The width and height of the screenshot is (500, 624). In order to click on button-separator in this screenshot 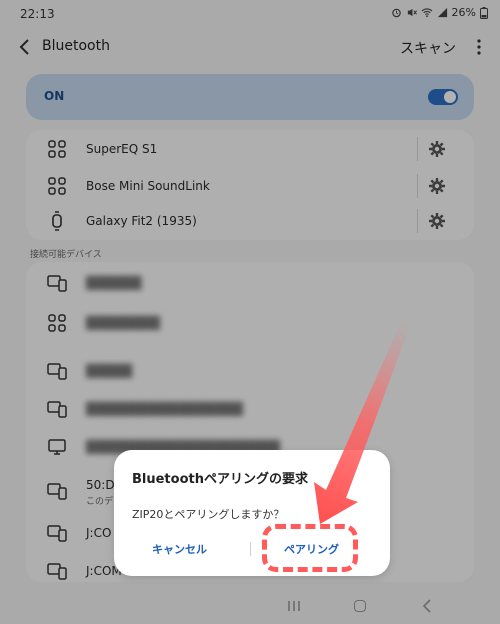, I will do `click(250, 549)`.